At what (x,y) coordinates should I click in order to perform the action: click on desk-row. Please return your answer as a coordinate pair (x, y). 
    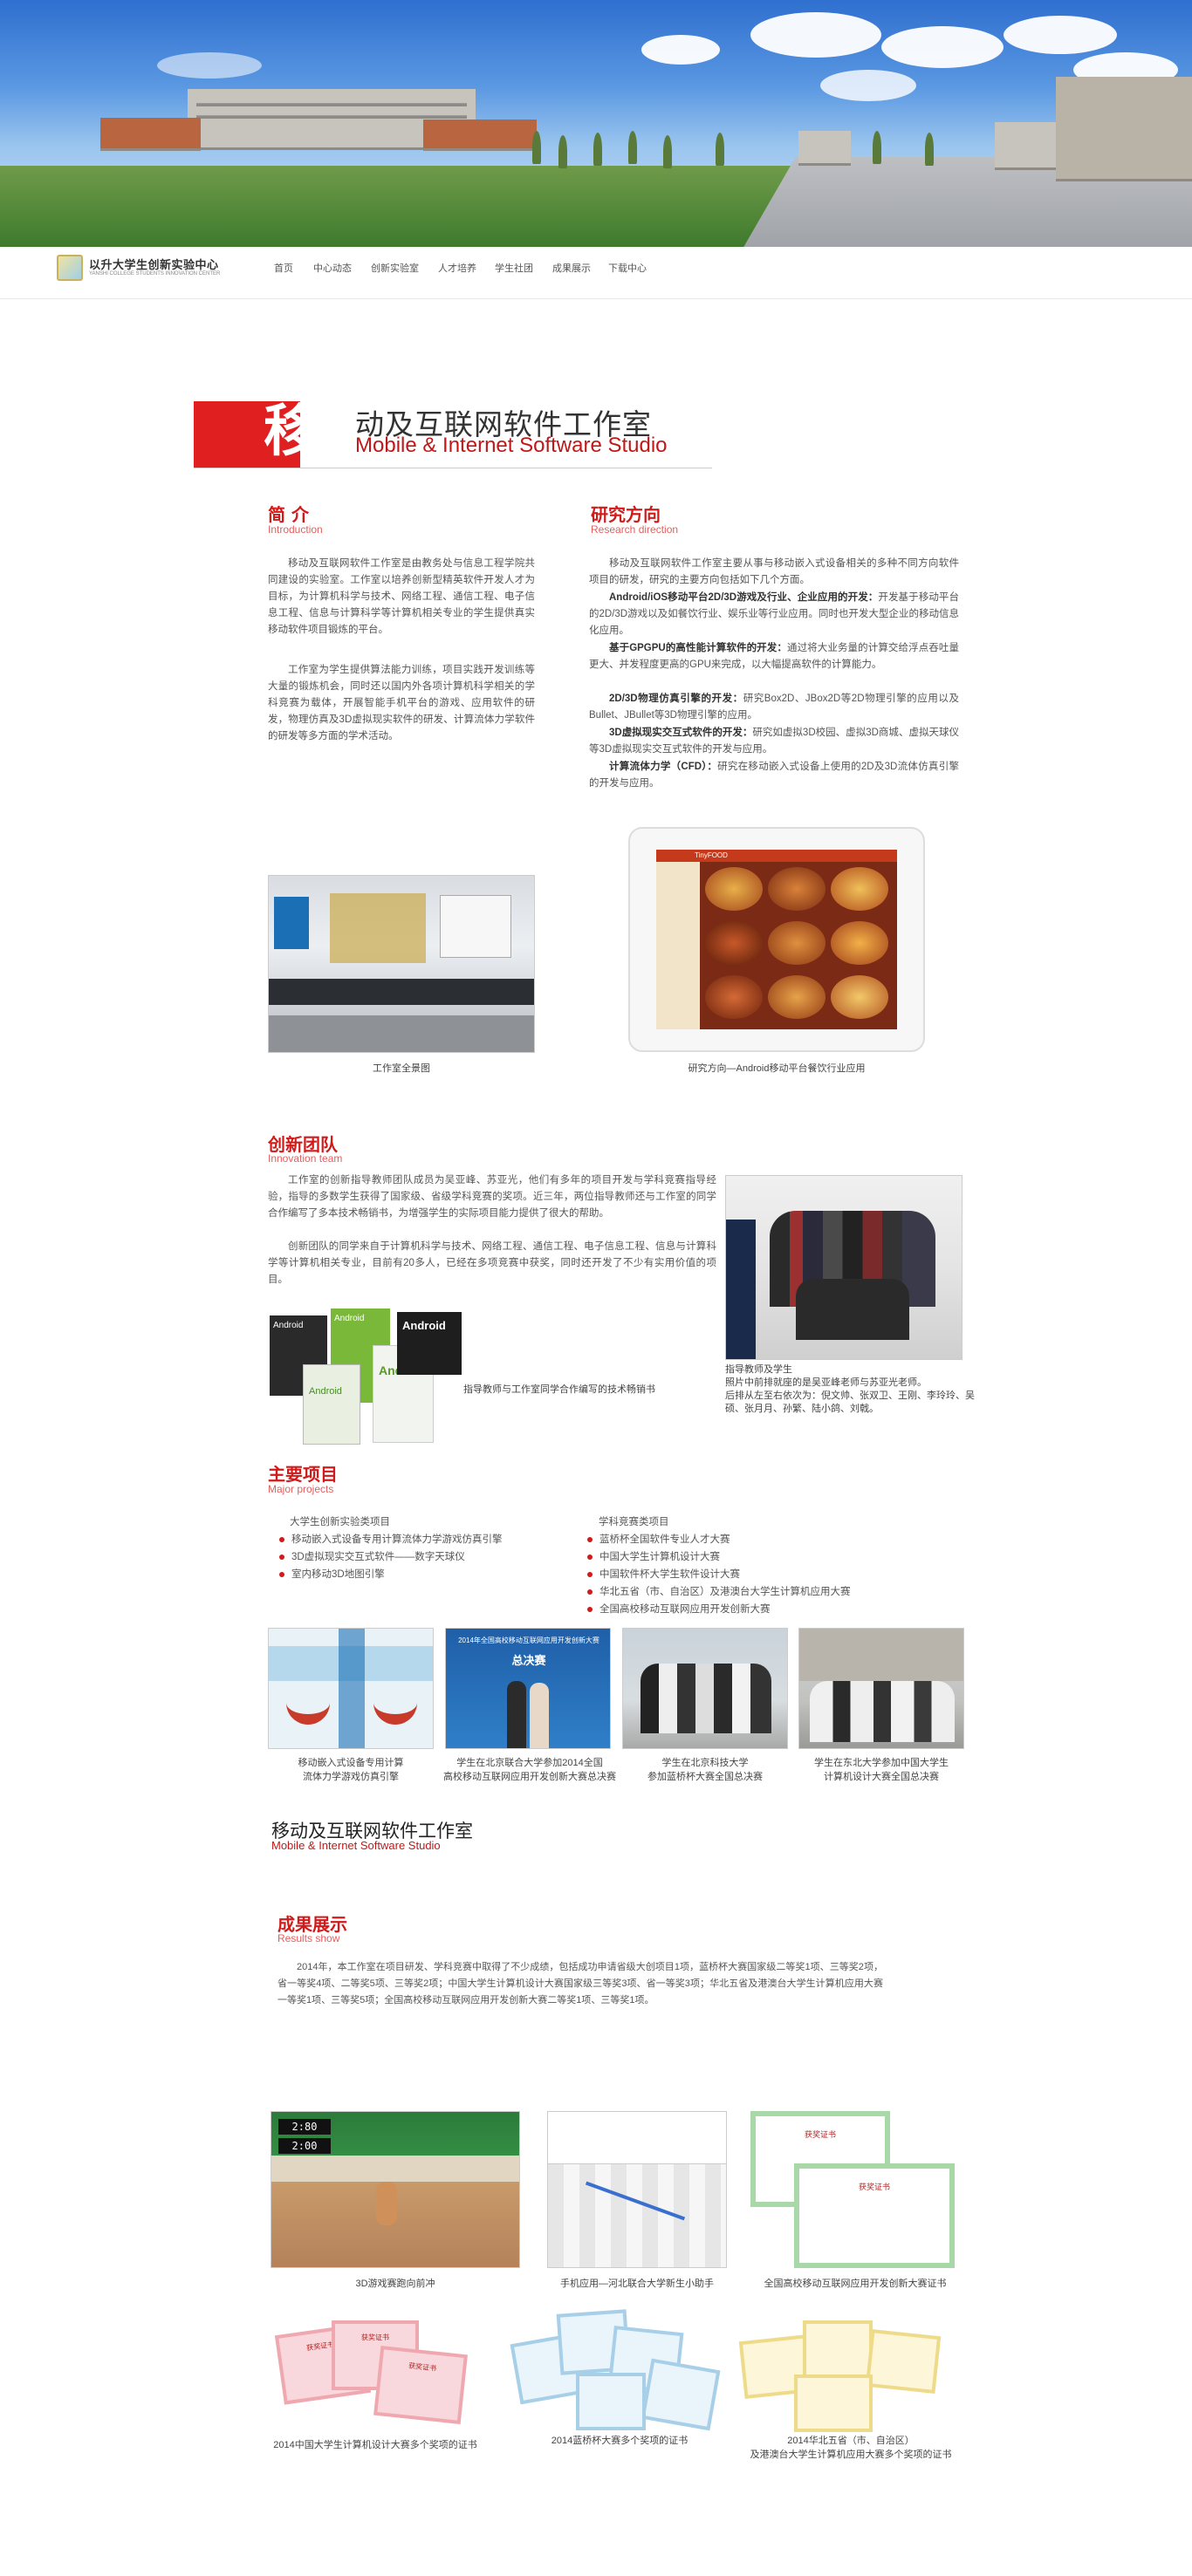
    Looking at the image, I should click on (401, 992).